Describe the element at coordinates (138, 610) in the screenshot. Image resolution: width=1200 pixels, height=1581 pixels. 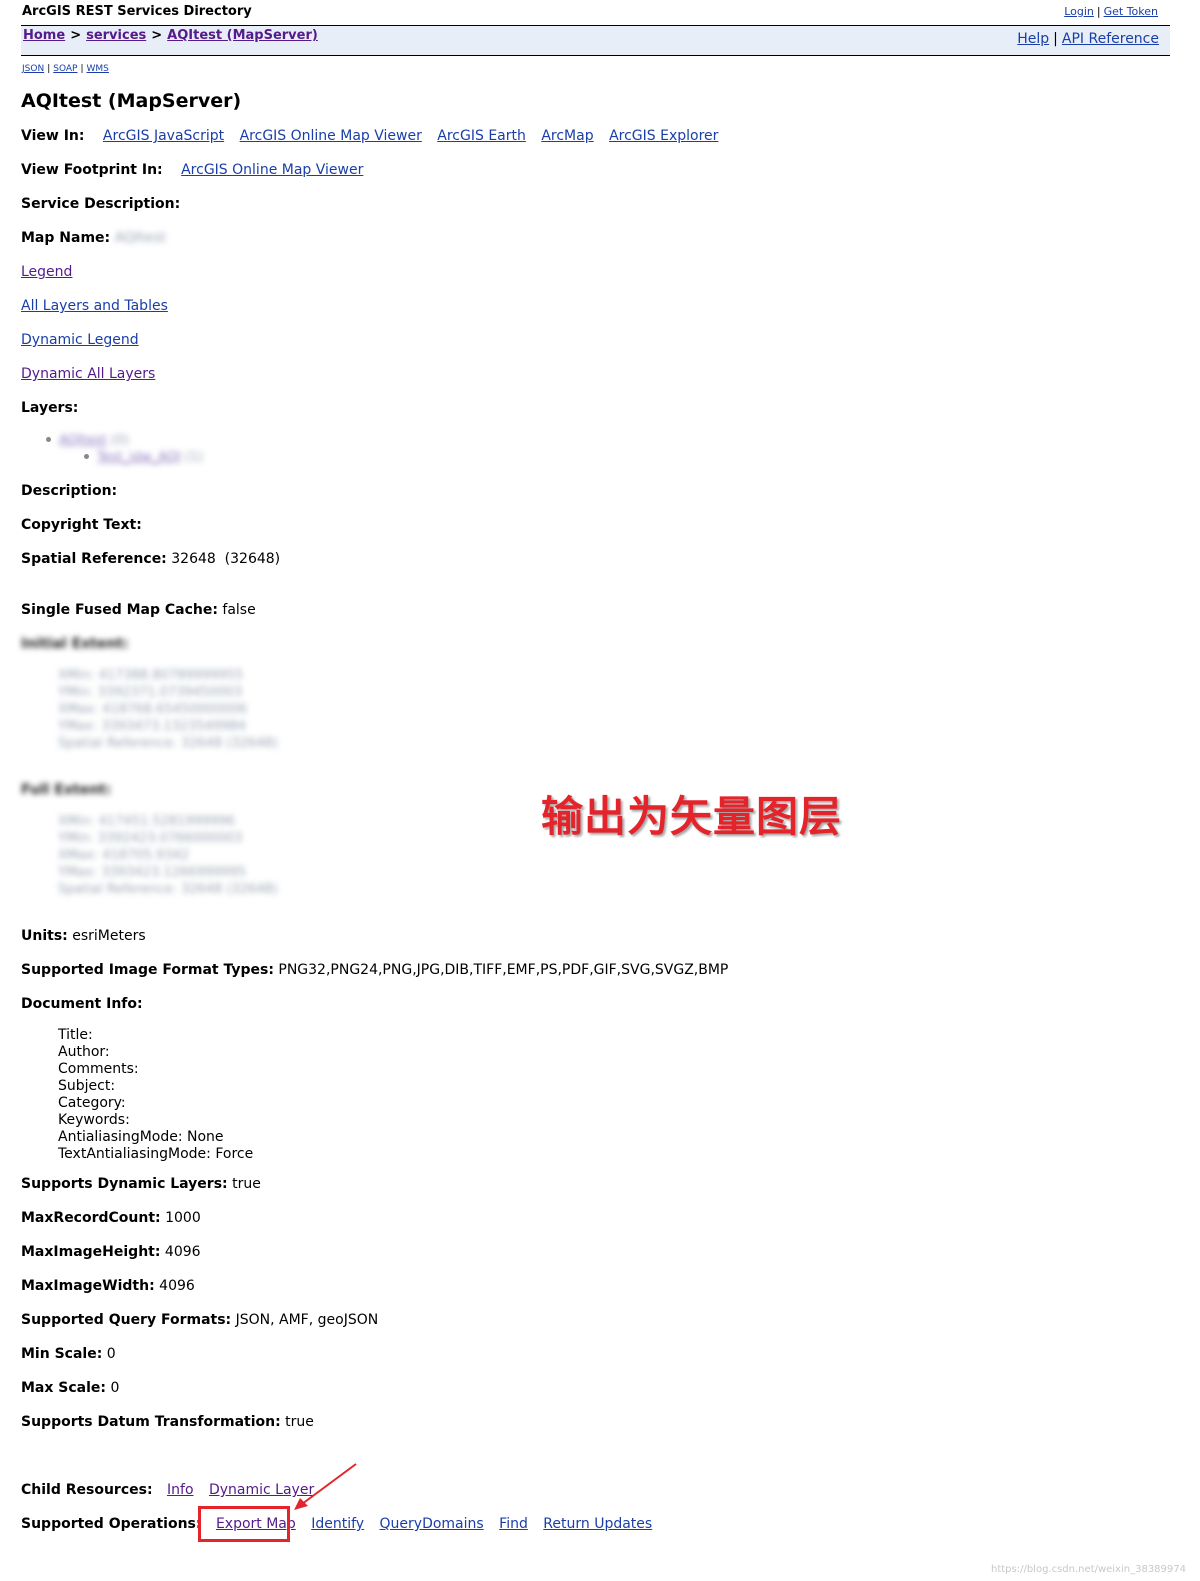
I see `single-fused-row: Single Fused Map Cache: false` at that location.